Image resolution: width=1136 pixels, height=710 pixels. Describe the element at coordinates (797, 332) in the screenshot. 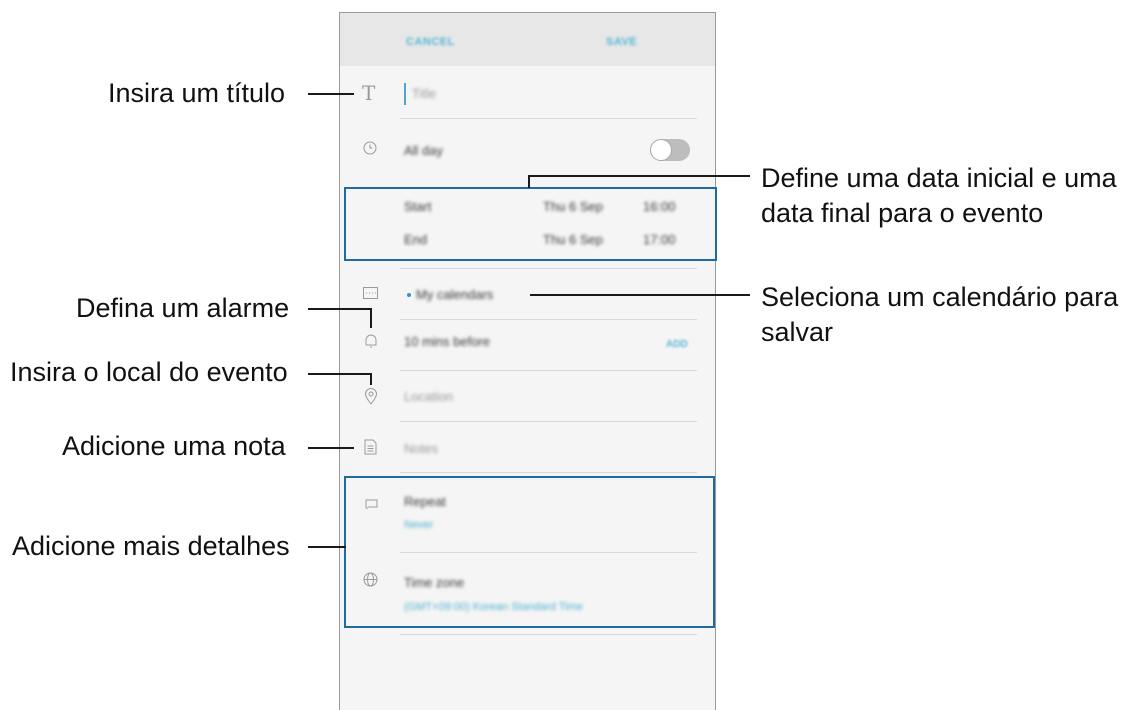

I see `callout-calendar-line2: salvar` at that location.